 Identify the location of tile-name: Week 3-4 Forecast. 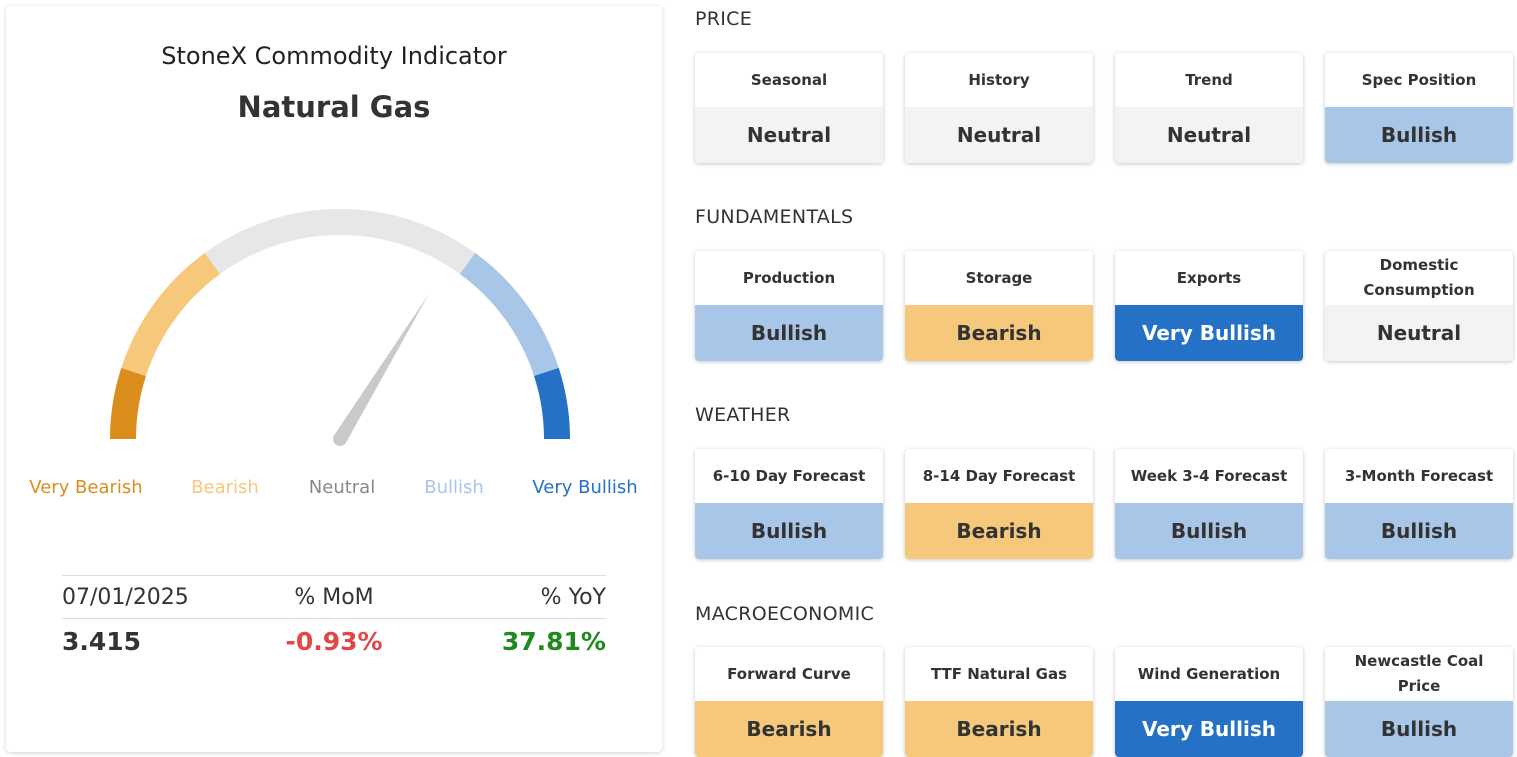
(1209, 475).